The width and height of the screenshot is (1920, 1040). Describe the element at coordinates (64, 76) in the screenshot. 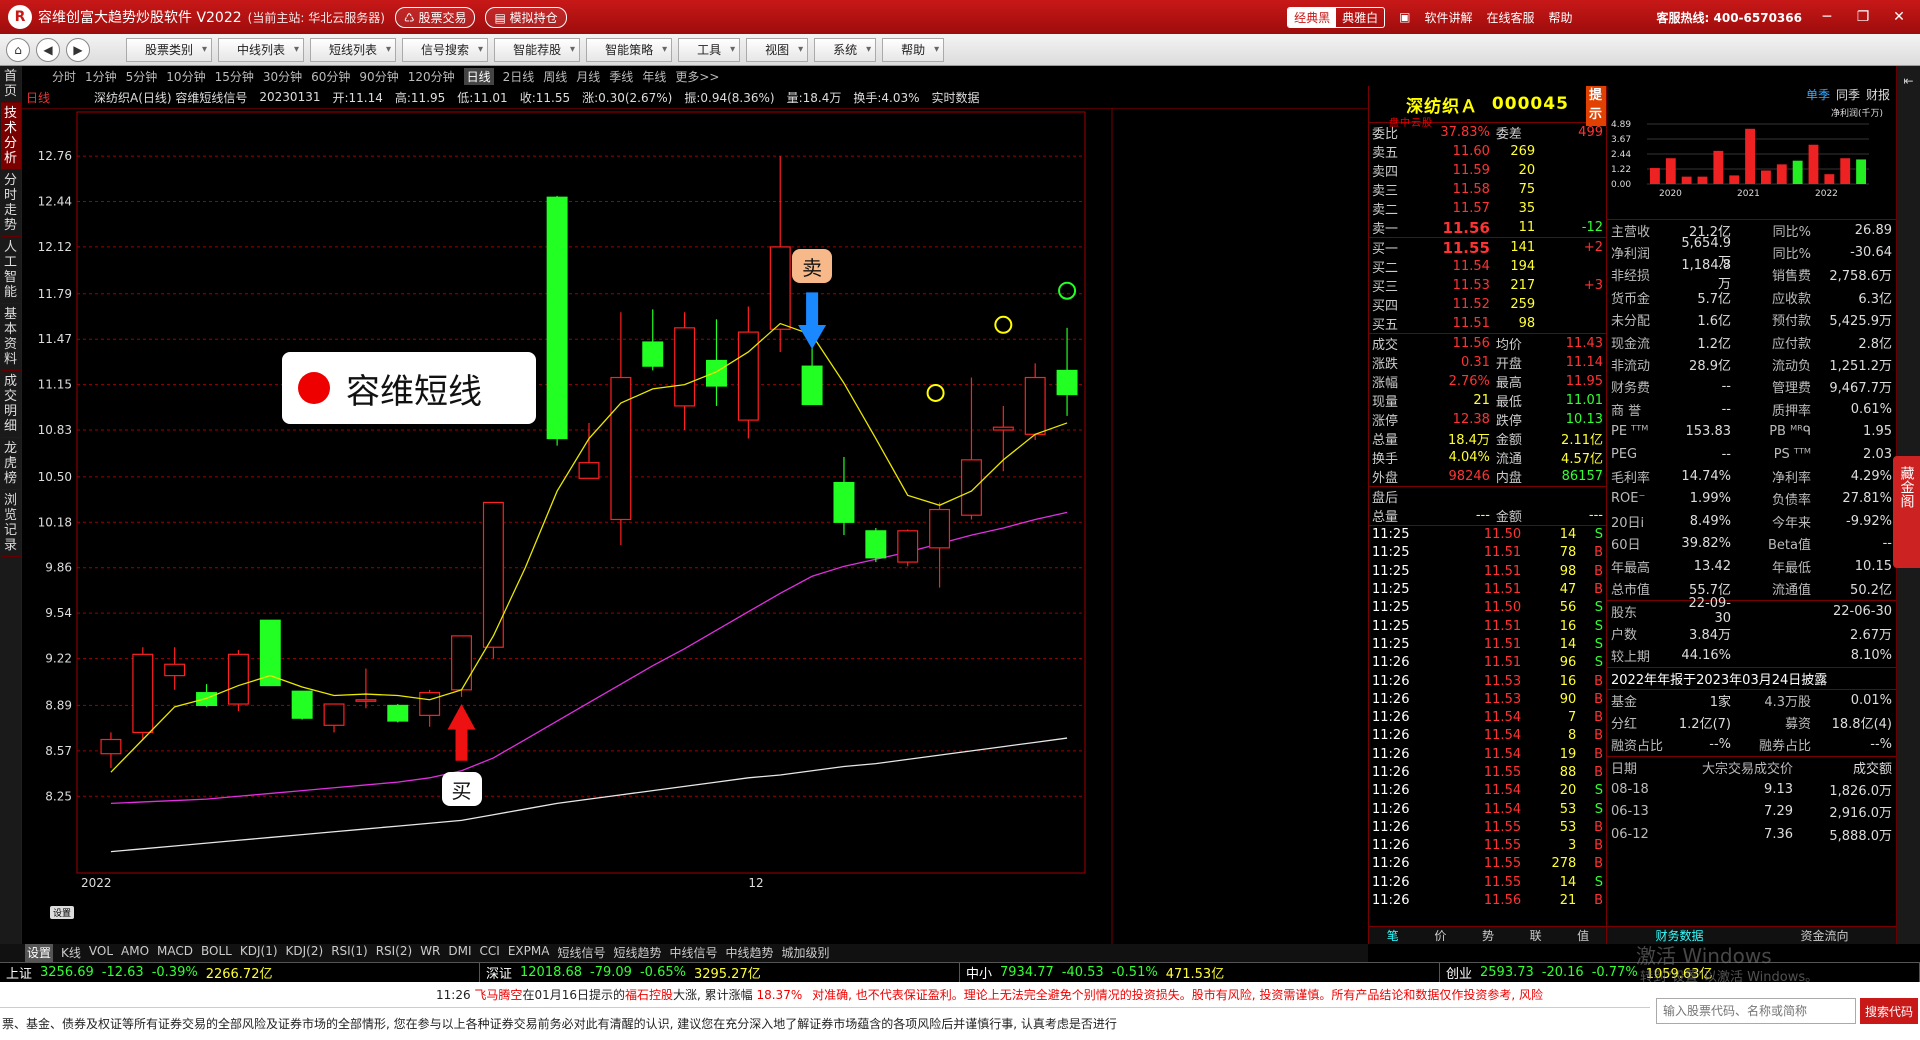

I see `period-0: 分时` at that location.